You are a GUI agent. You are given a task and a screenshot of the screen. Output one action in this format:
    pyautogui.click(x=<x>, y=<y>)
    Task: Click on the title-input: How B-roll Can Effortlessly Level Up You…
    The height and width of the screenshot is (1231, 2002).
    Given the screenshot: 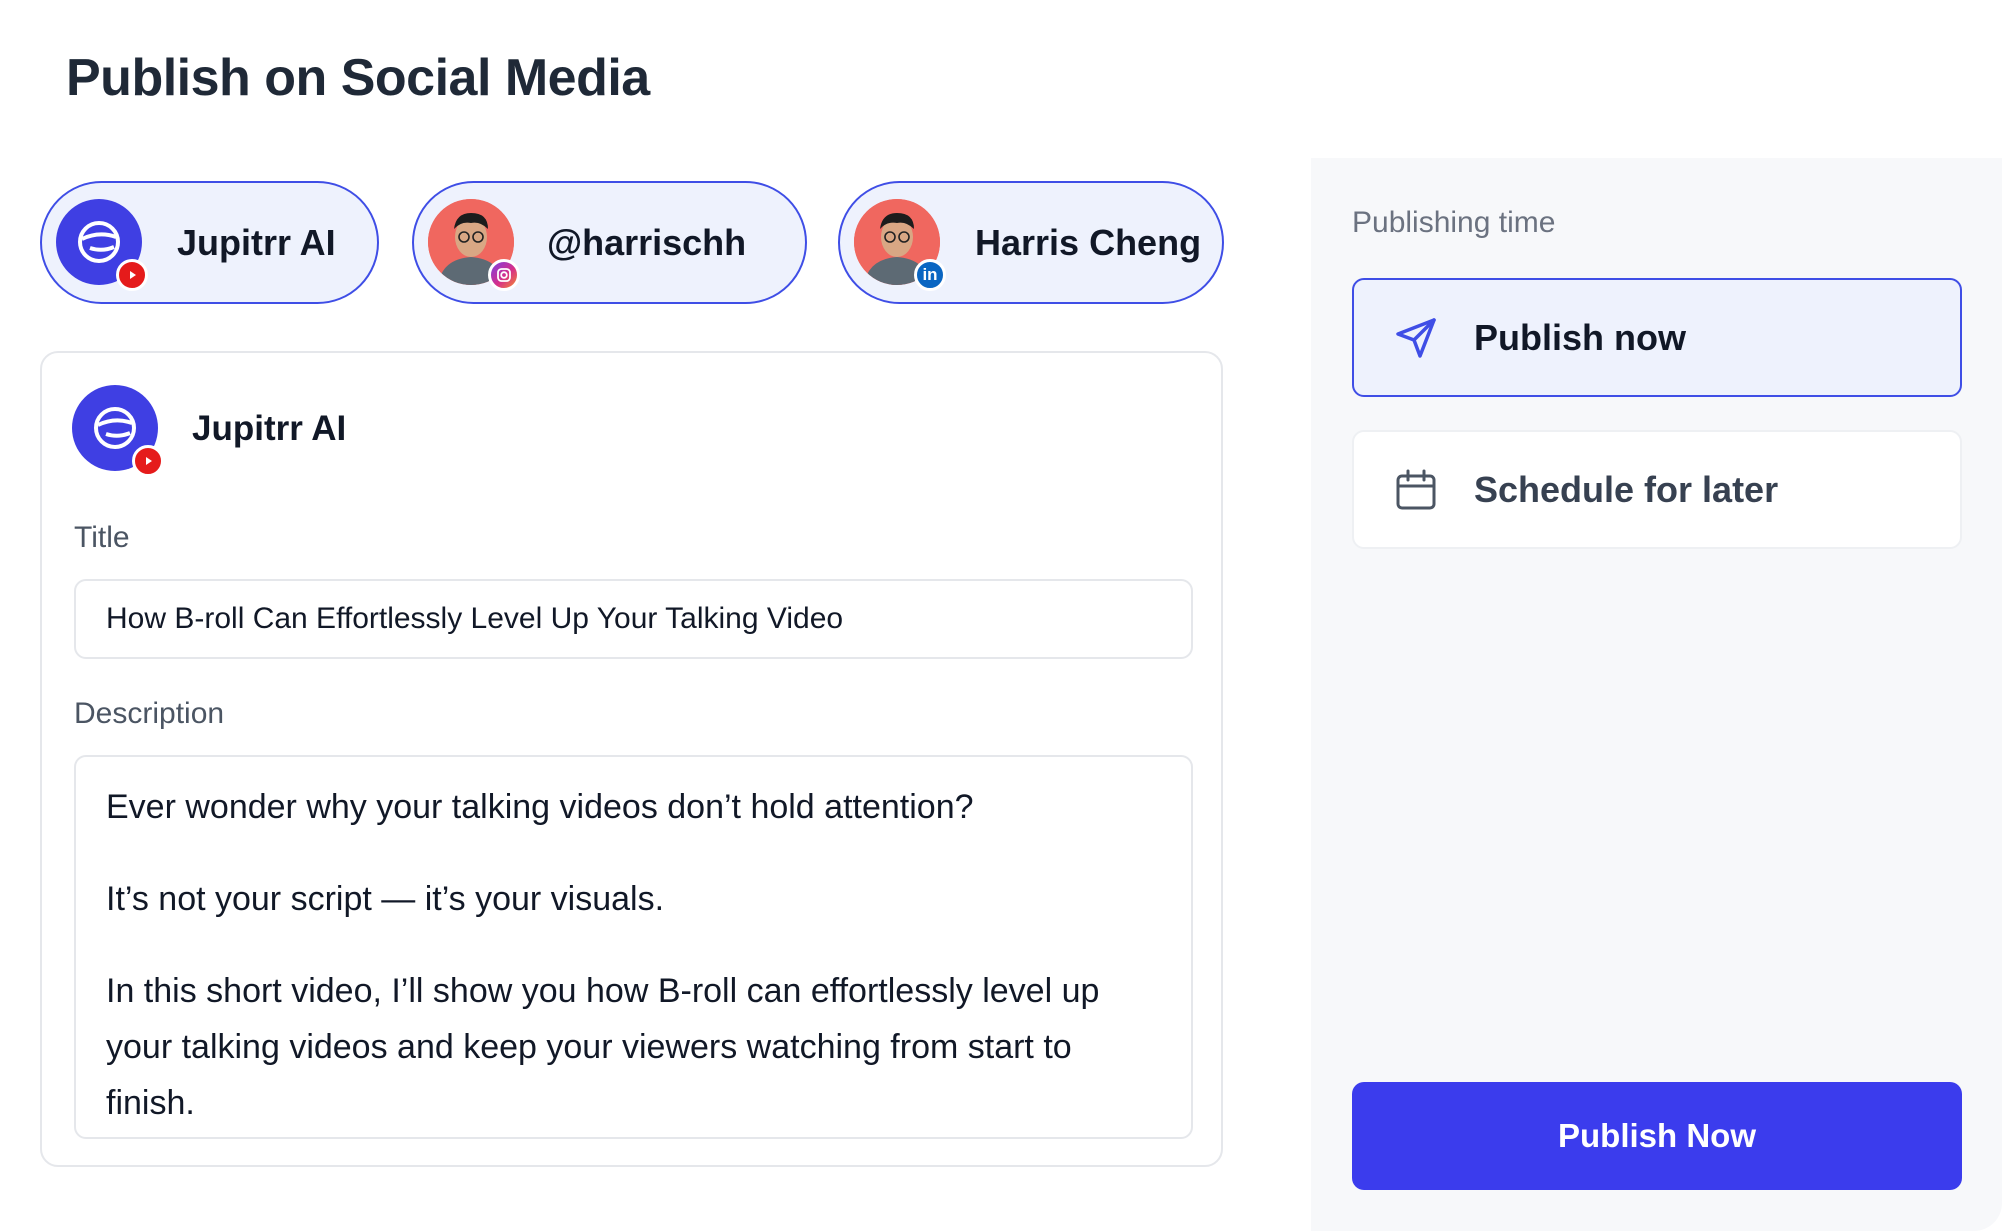 What is the action you would take?
    pyautogui.click(x=633, y=619)
    